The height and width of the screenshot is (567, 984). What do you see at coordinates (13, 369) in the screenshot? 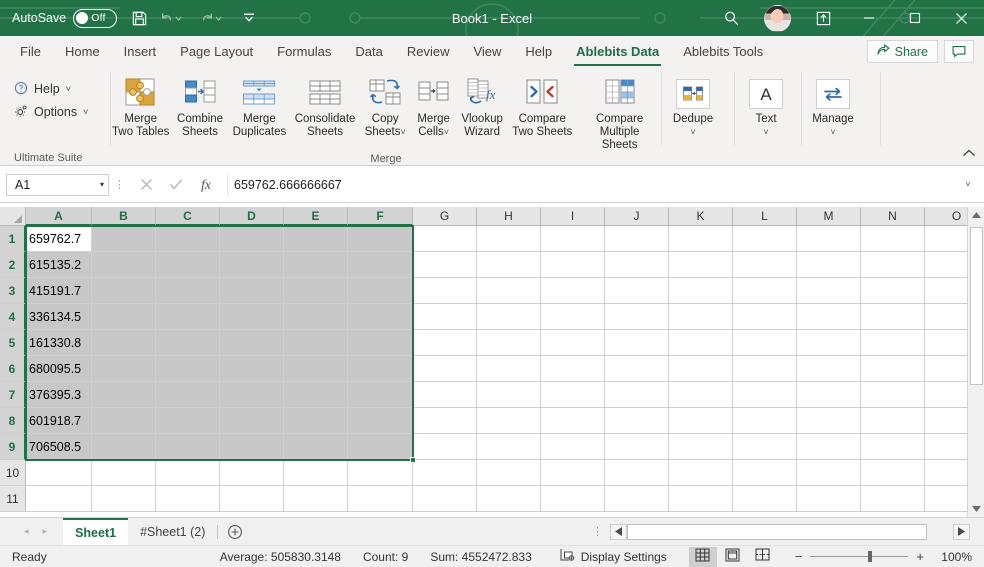
I see `row-headers: 1 2 3 4 5 6 7 8 9 10 11` at bounding box center [13, 369].